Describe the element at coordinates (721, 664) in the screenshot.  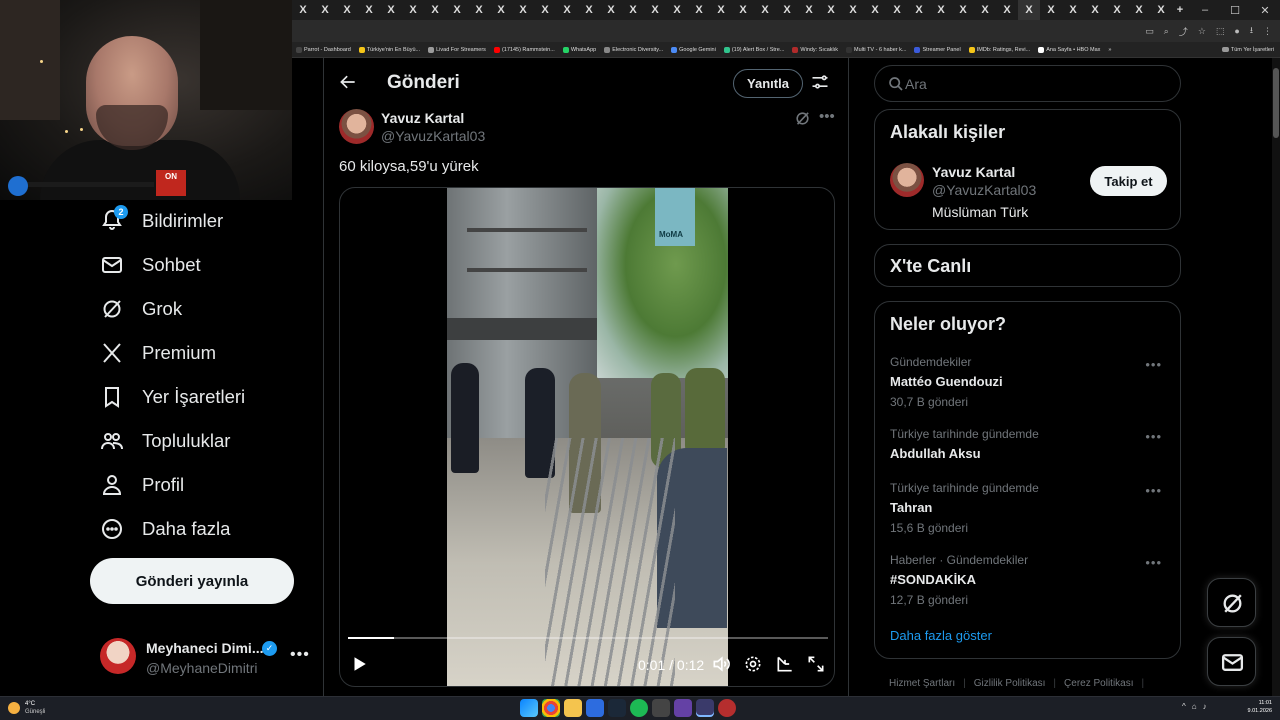
I see `volume-icon` at that location.